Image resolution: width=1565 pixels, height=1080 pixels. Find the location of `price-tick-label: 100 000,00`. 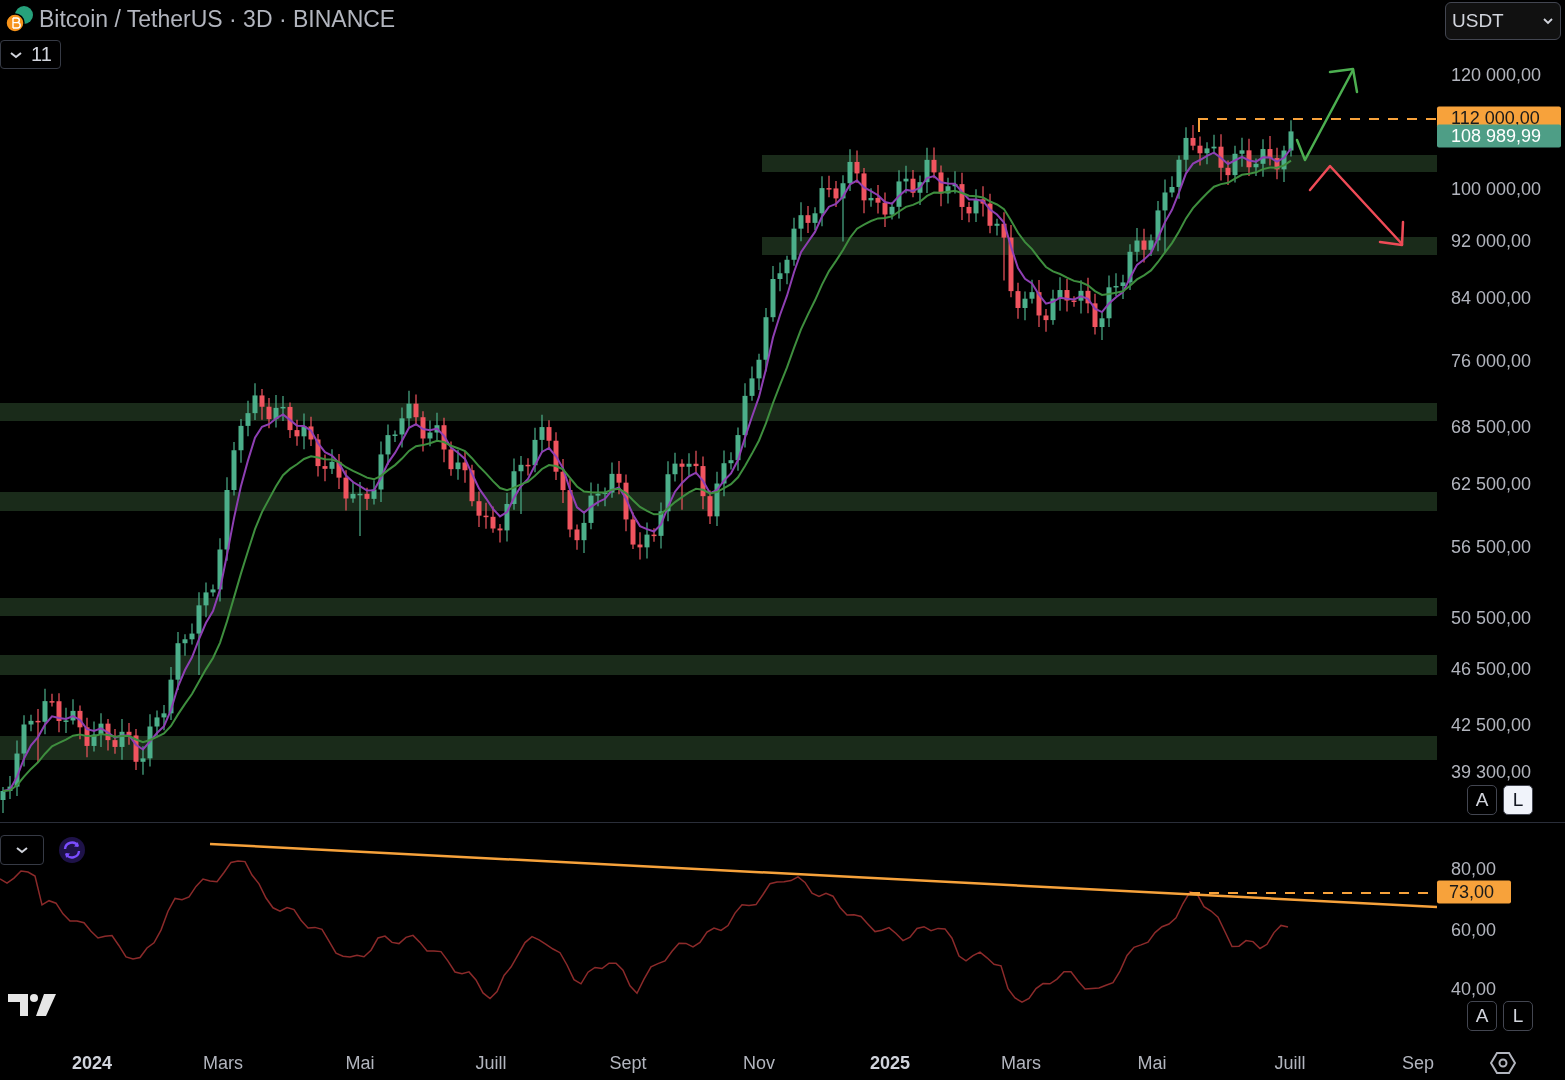

price-tick-label: 100 000,00 is located at coordinates (1496, 189).